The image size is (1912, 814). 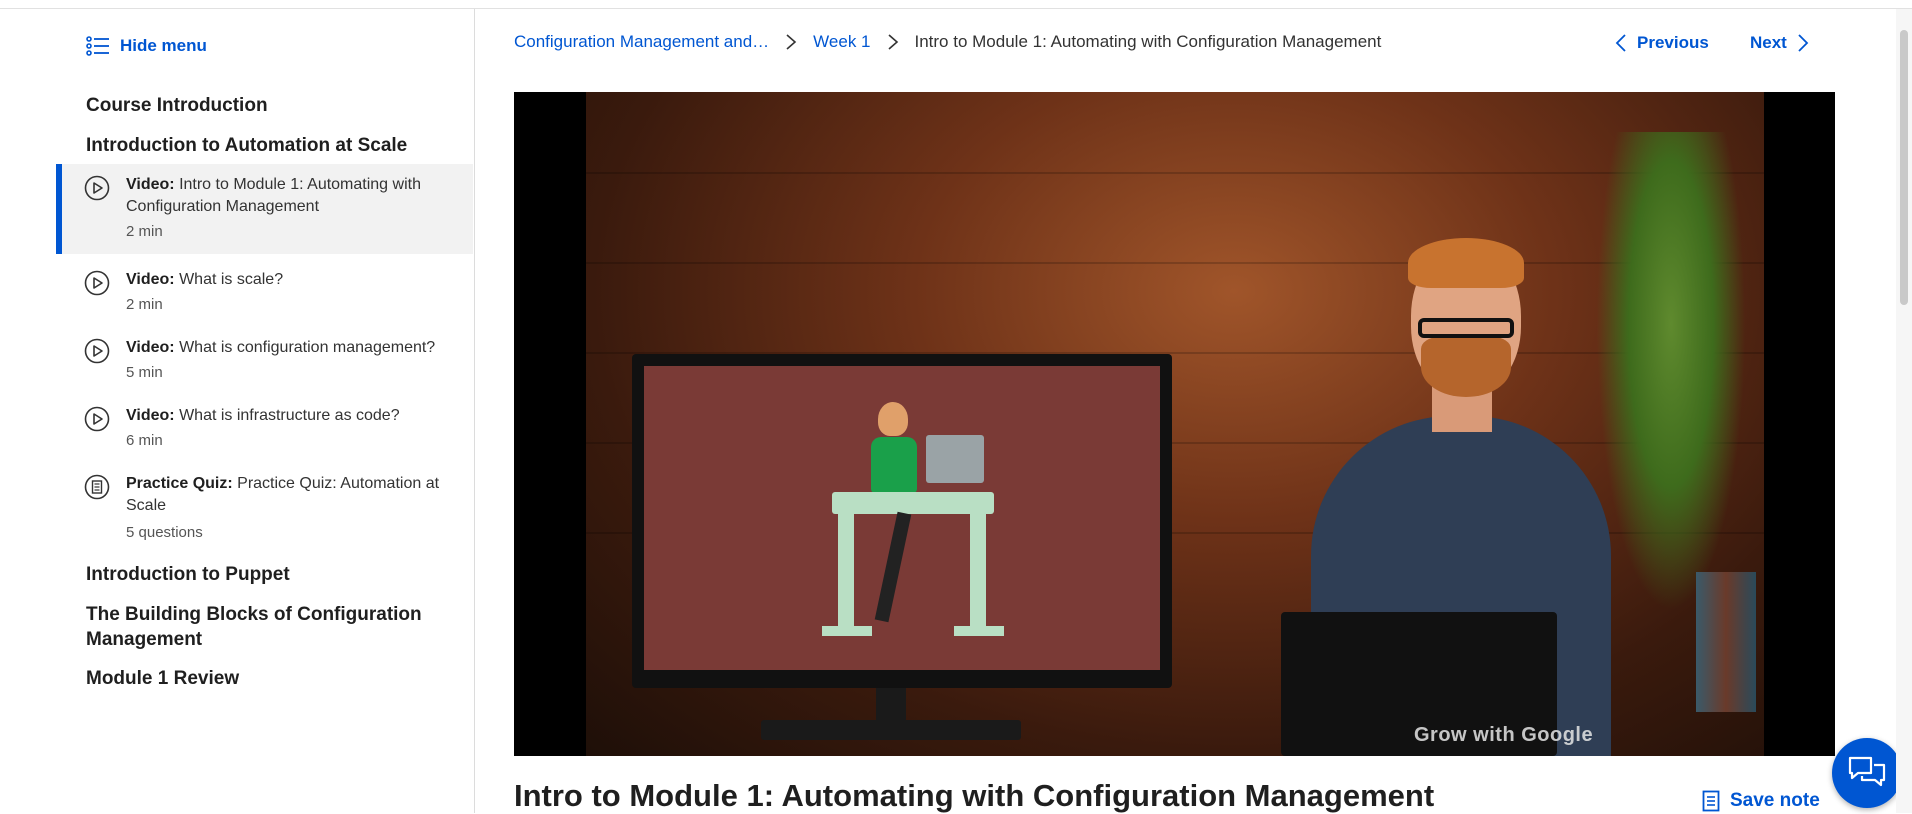 What do you see at coordinates (177, 105) in the screenshot?
I see `section-course-introduction: Course Introduction` at bounding box center [177, 105].